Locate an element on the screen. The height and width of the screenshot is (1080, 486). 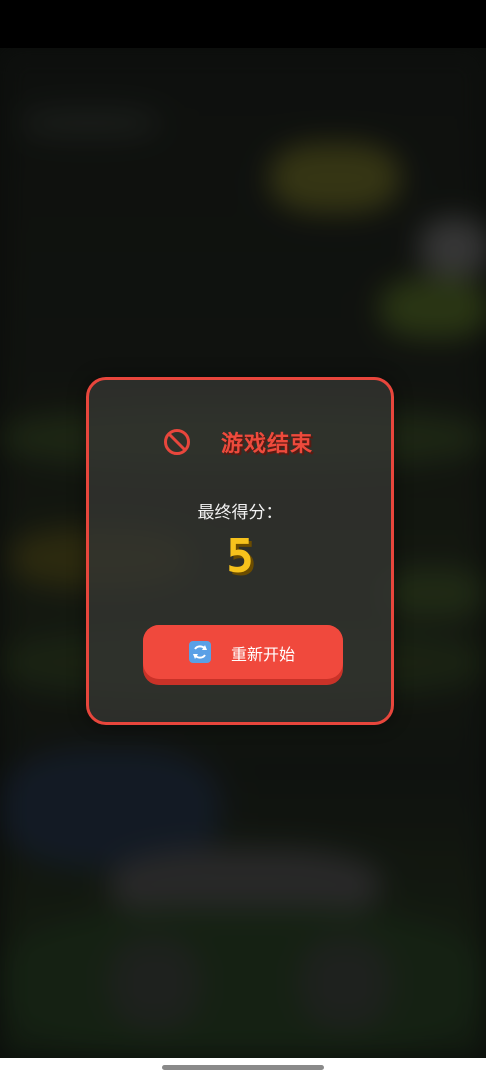
status-bar is located at coordinates (243, 24).